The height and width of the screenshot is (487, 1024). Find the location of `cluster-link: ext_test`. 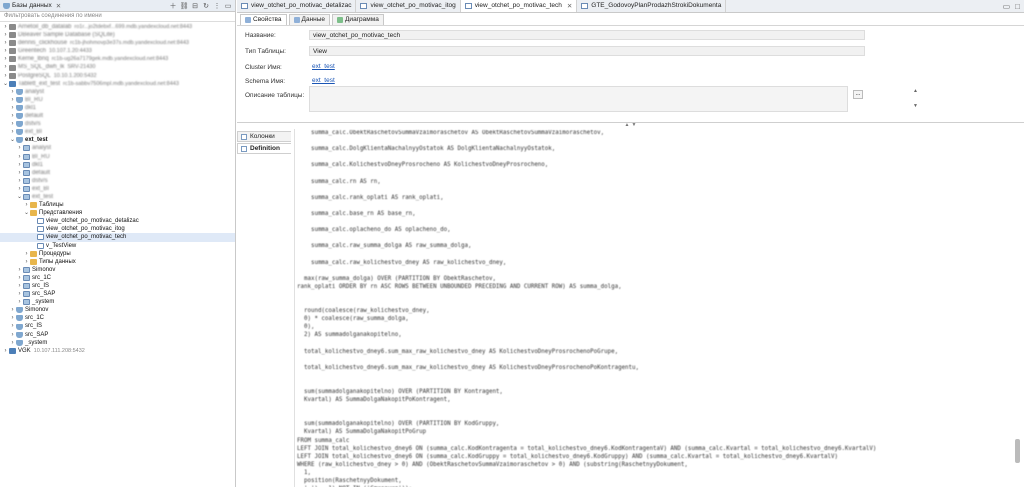

cluster-link: ext_test is located at coordinates (323, 67).